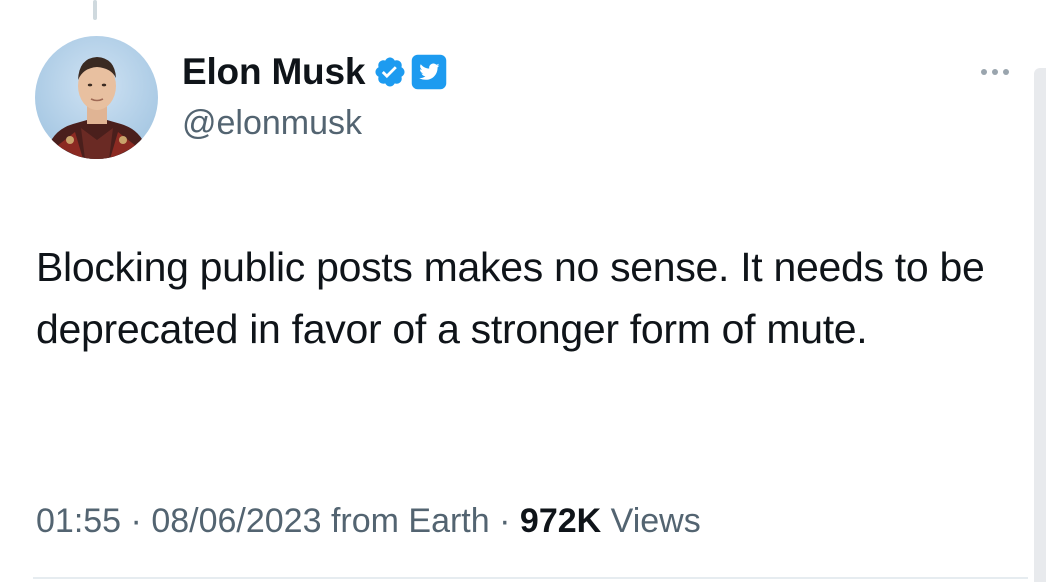 The width and height of the screenshot is (1053, 582). Describe the element at coordinates (236, 521) in the screenshot. I see `tweet-date: 08/06/2023` at that location.